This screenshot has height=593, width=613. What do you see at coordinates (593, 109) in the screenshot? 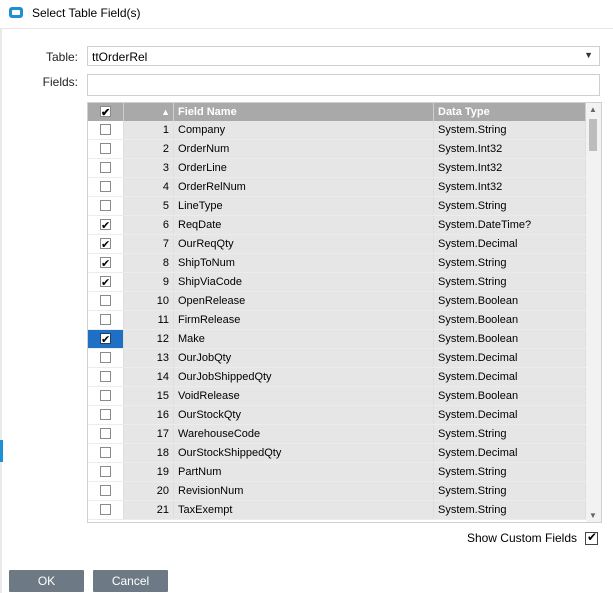
I see `scroll-up-icon: ▲` at bounding box center [593, 109].